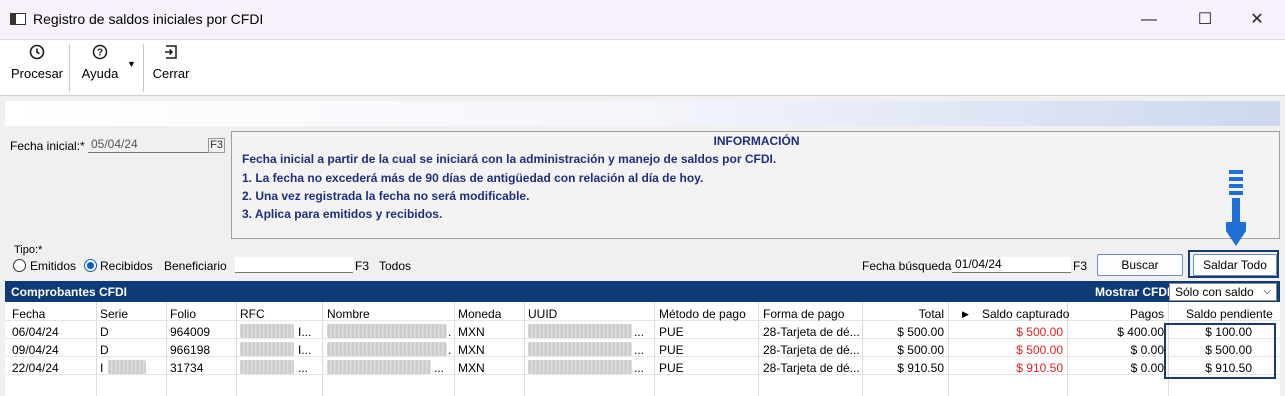  I want to click on exit-icon, so click(171, 55).